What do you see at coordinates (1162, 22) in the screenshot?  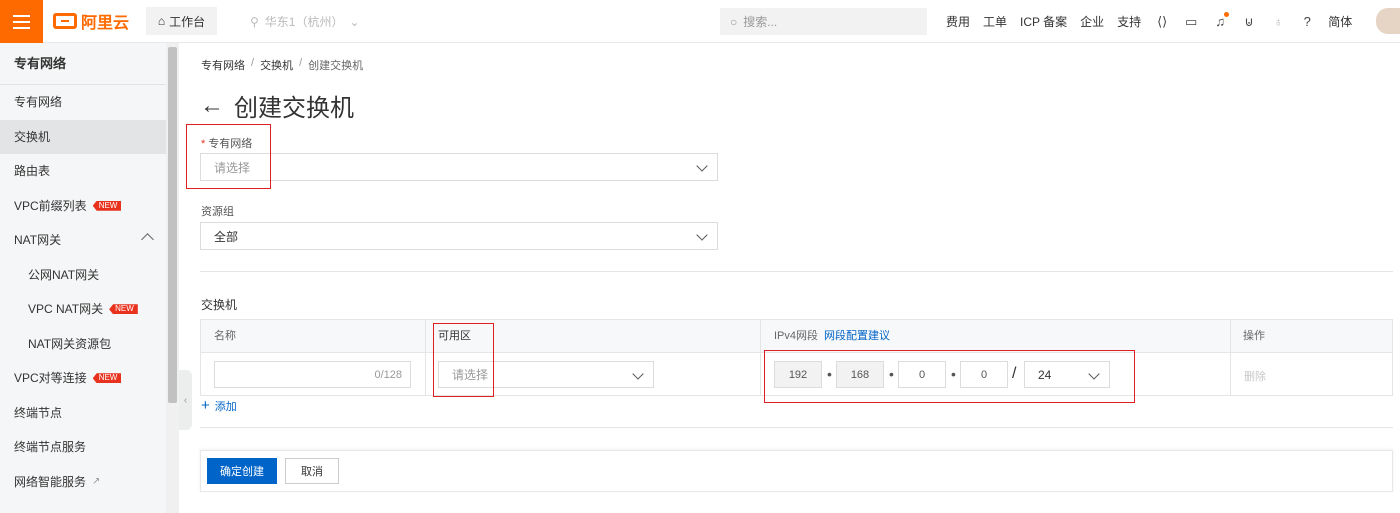 I see `code-icon: ⟨⟩` at bounding box center [1162, 22].